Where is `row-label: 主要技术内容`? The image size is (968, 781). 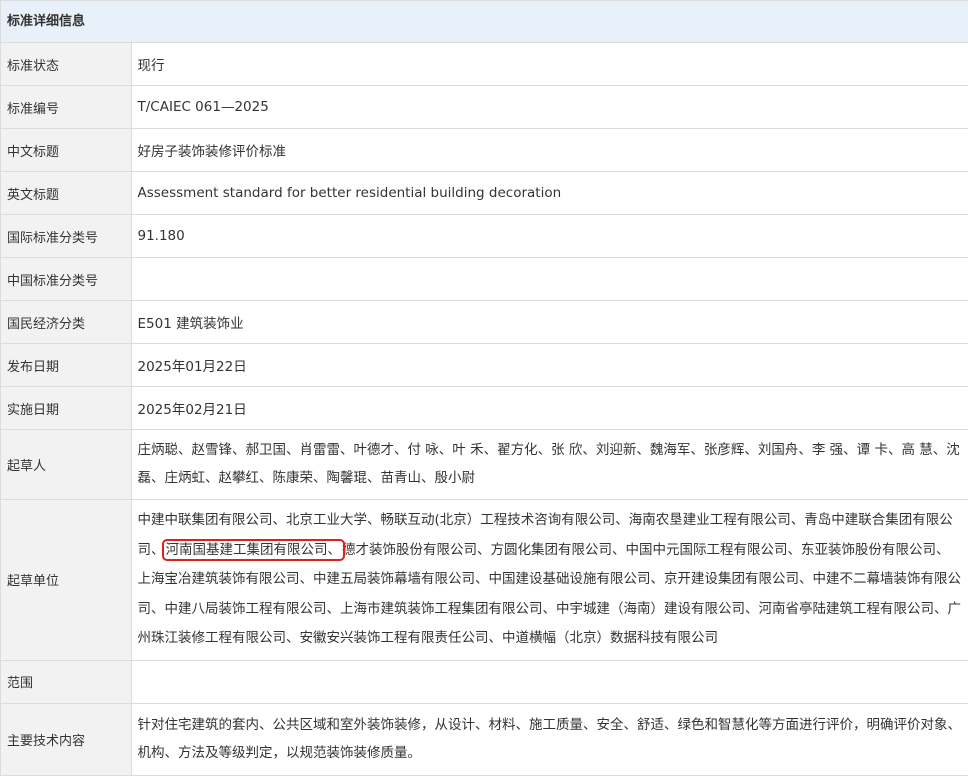 row-label: 主要技术内容 is located at coordinates (66, 739).